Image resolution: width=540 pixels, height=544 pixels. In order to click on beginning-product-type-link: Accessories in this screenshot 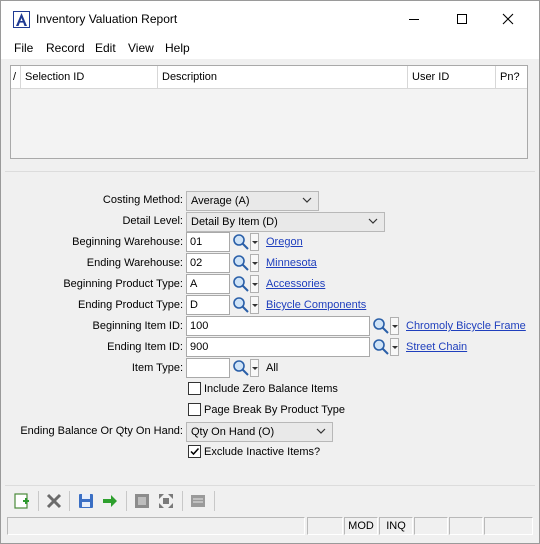, I will do `click(295, 284)`.